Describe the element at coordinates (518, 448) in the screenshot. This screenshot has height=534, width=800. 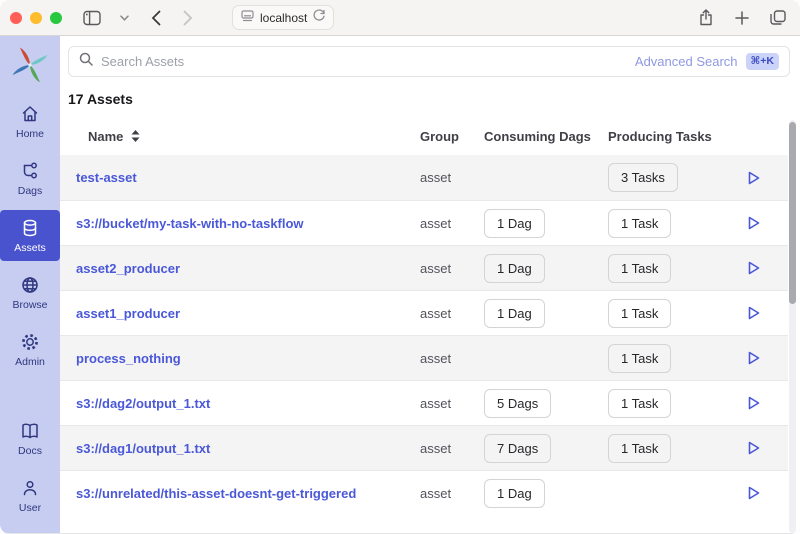
I see `consuming-dags-button: 7 Dags` at that location.